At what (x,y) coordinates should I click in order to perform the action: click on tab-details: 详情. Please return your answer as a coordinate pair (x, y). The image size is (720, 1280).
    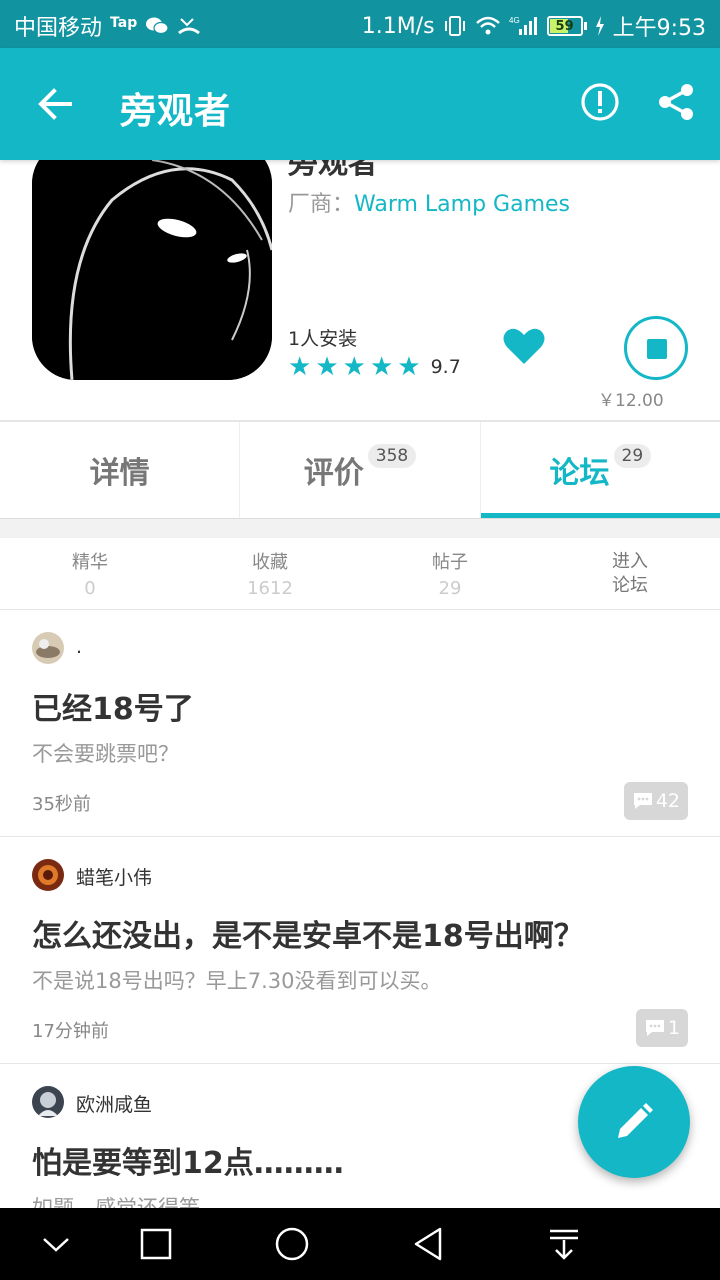
    Looking at the image, I should click on (120, 470).